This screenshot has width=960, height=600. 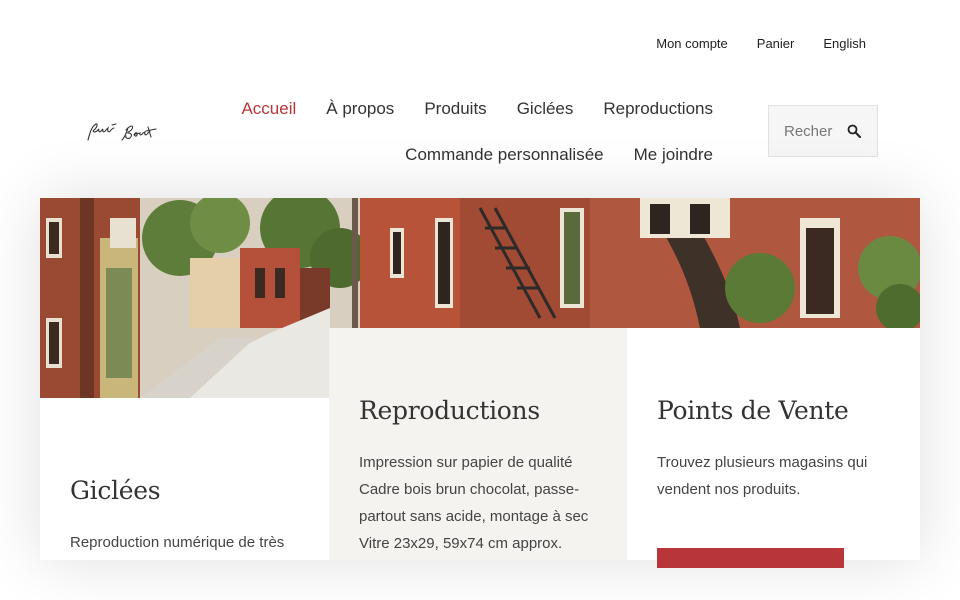 I want to click on nav-item-a-propos: À propos, so click(x=360, y=109).